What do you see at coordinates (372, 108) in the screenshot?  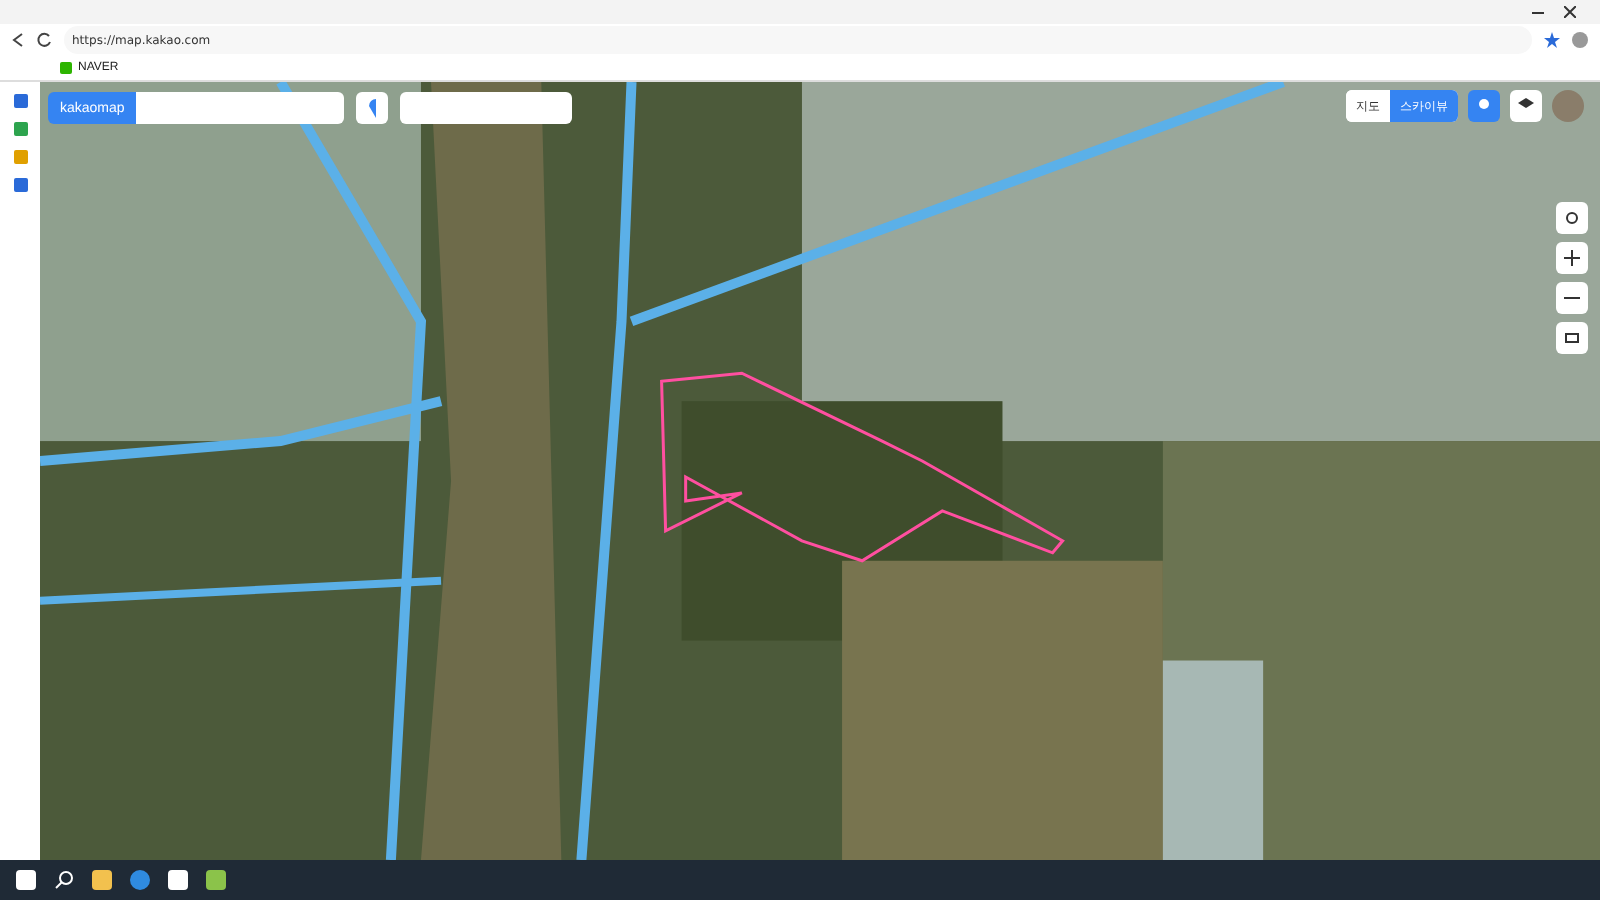 I see `location-button` at bounding box center [372, 108].